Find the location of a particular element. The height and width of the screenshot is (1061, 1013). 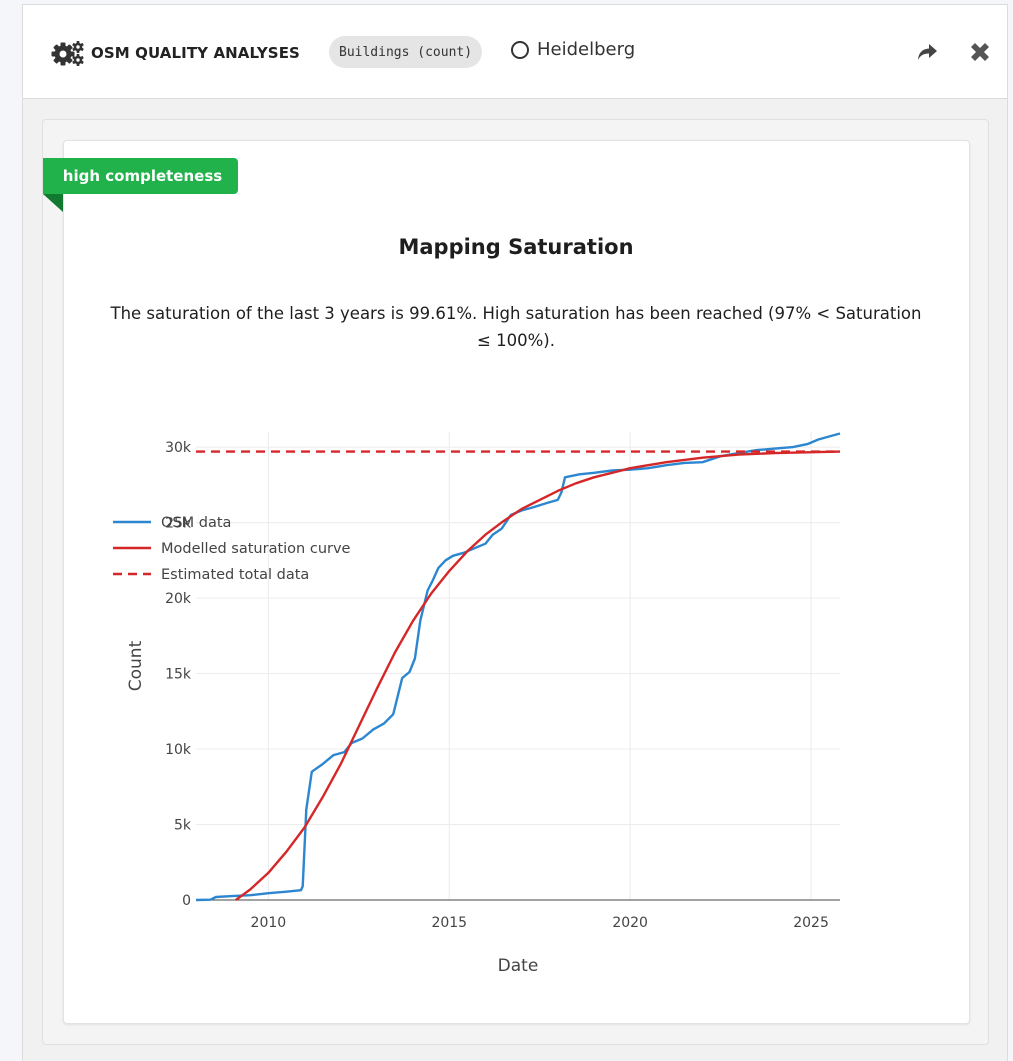

topic-badge: Buildings (count) is located at coordinates (406, 52).